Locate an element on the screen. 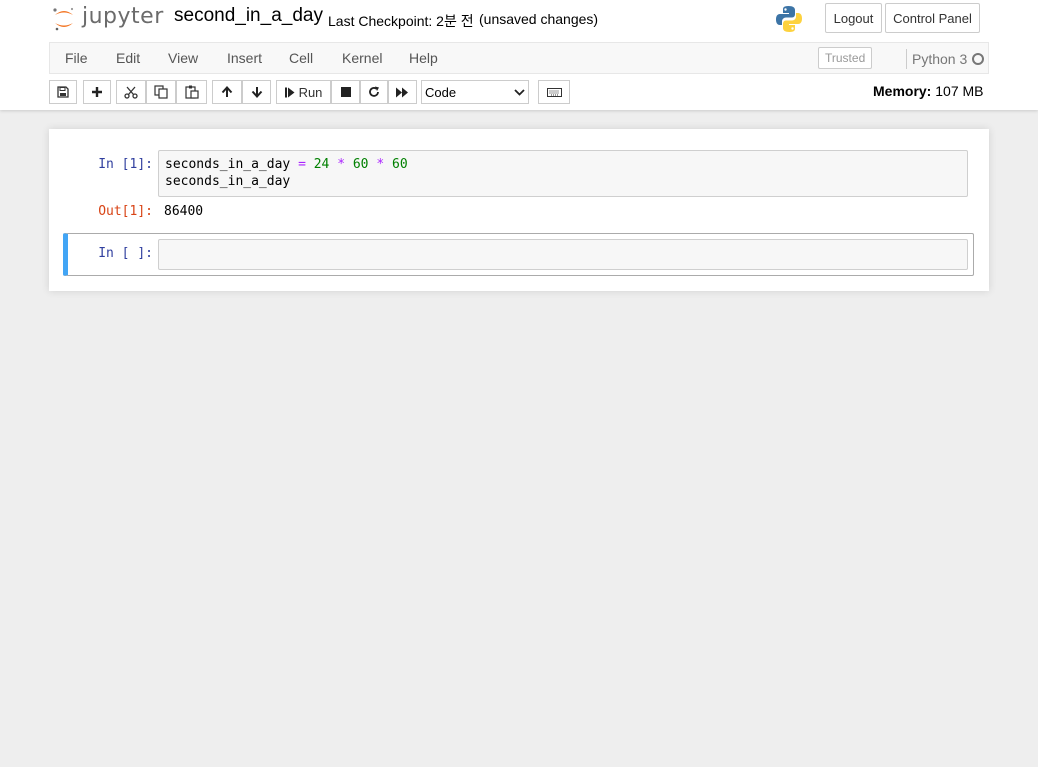  menu-insert: Insert is located at coordinates (244, 58).